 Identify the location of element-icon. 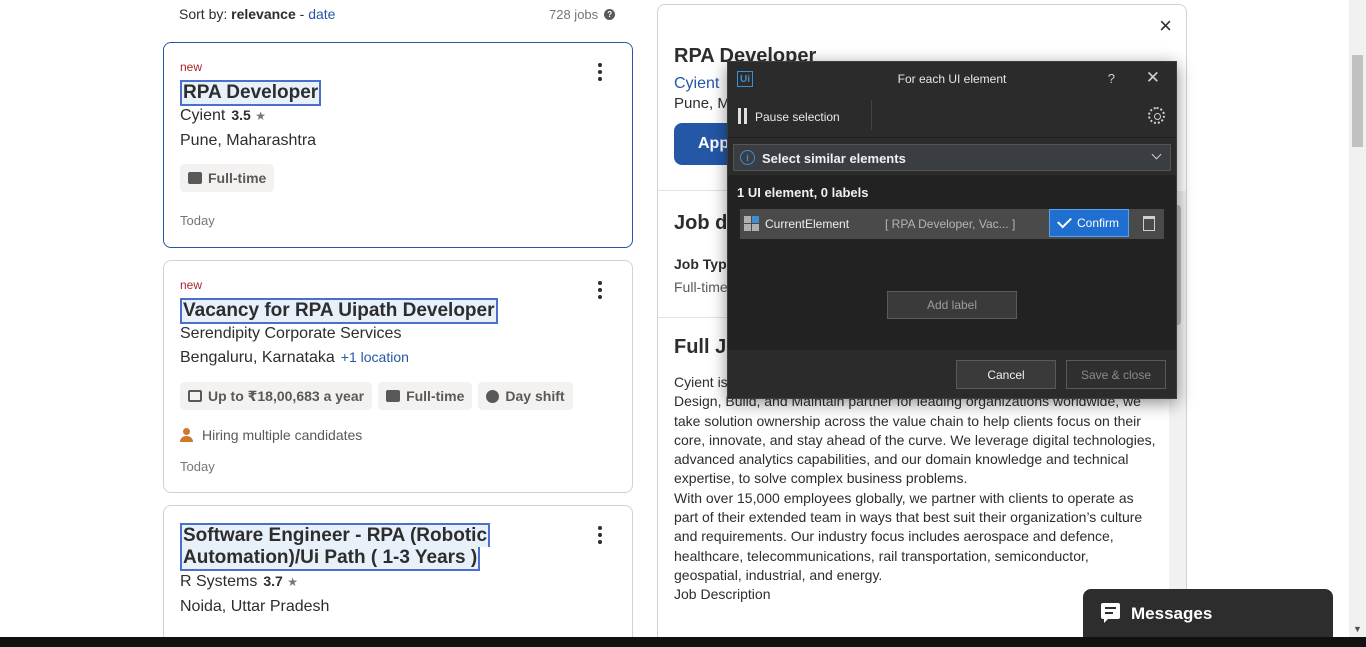
(752, 224).